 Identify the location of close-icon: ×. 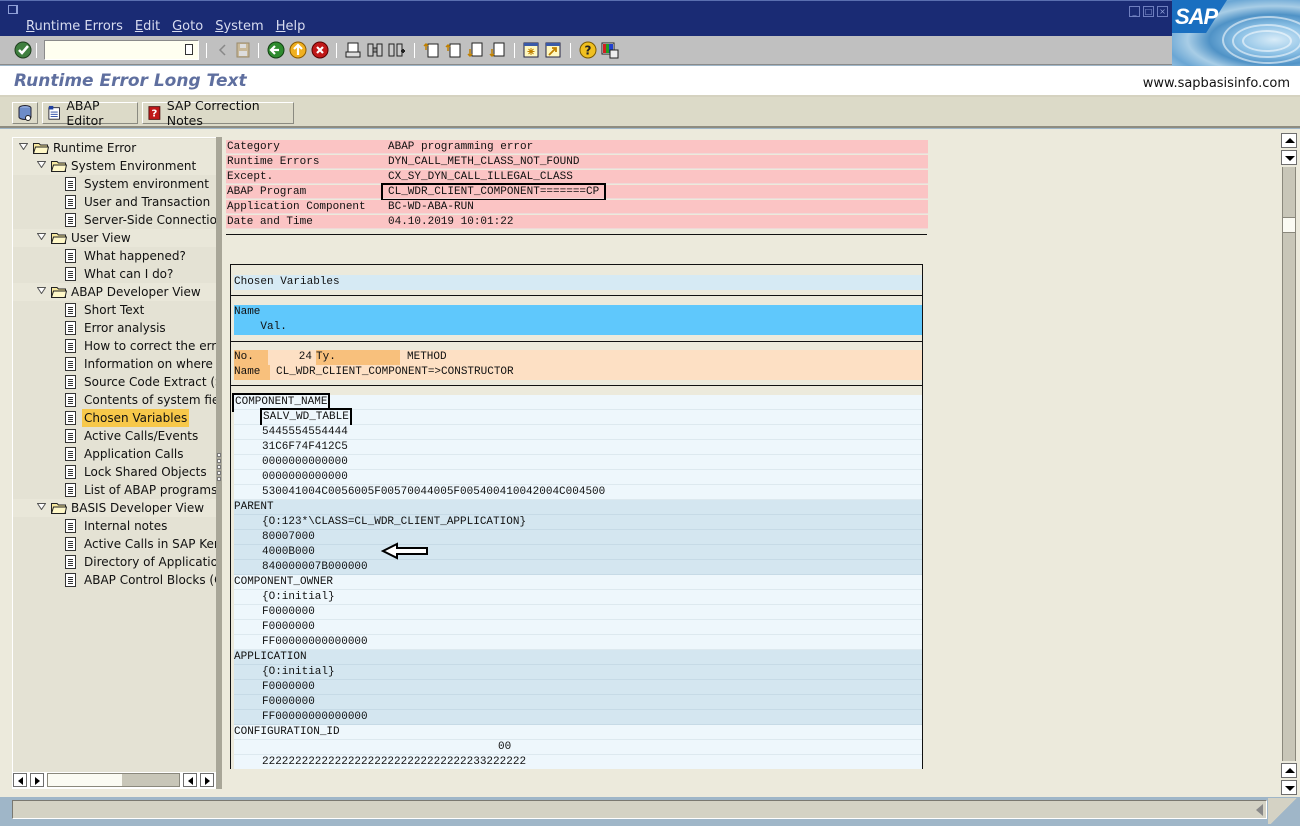
(1162, 11).